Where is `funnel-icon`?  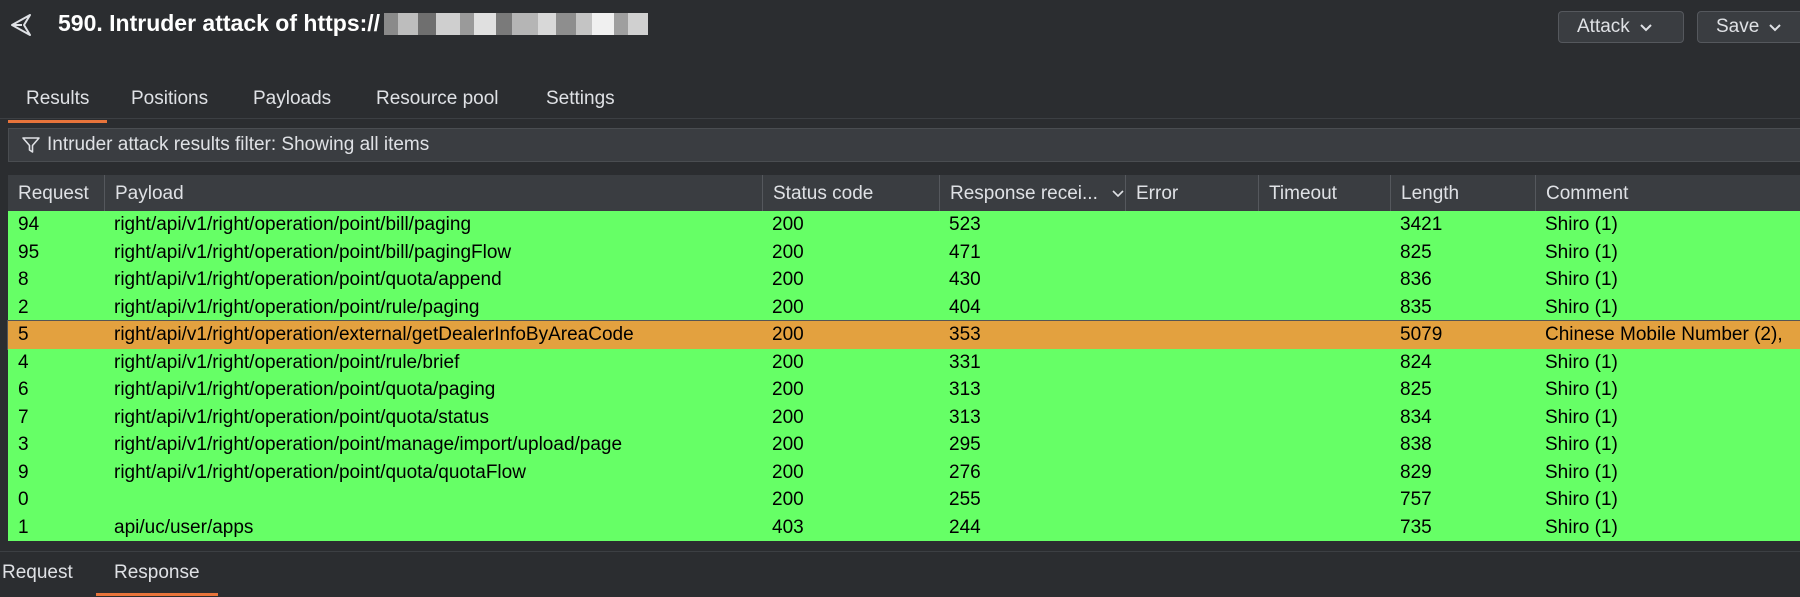
funnel-icon is located at coordinates (31, 145).